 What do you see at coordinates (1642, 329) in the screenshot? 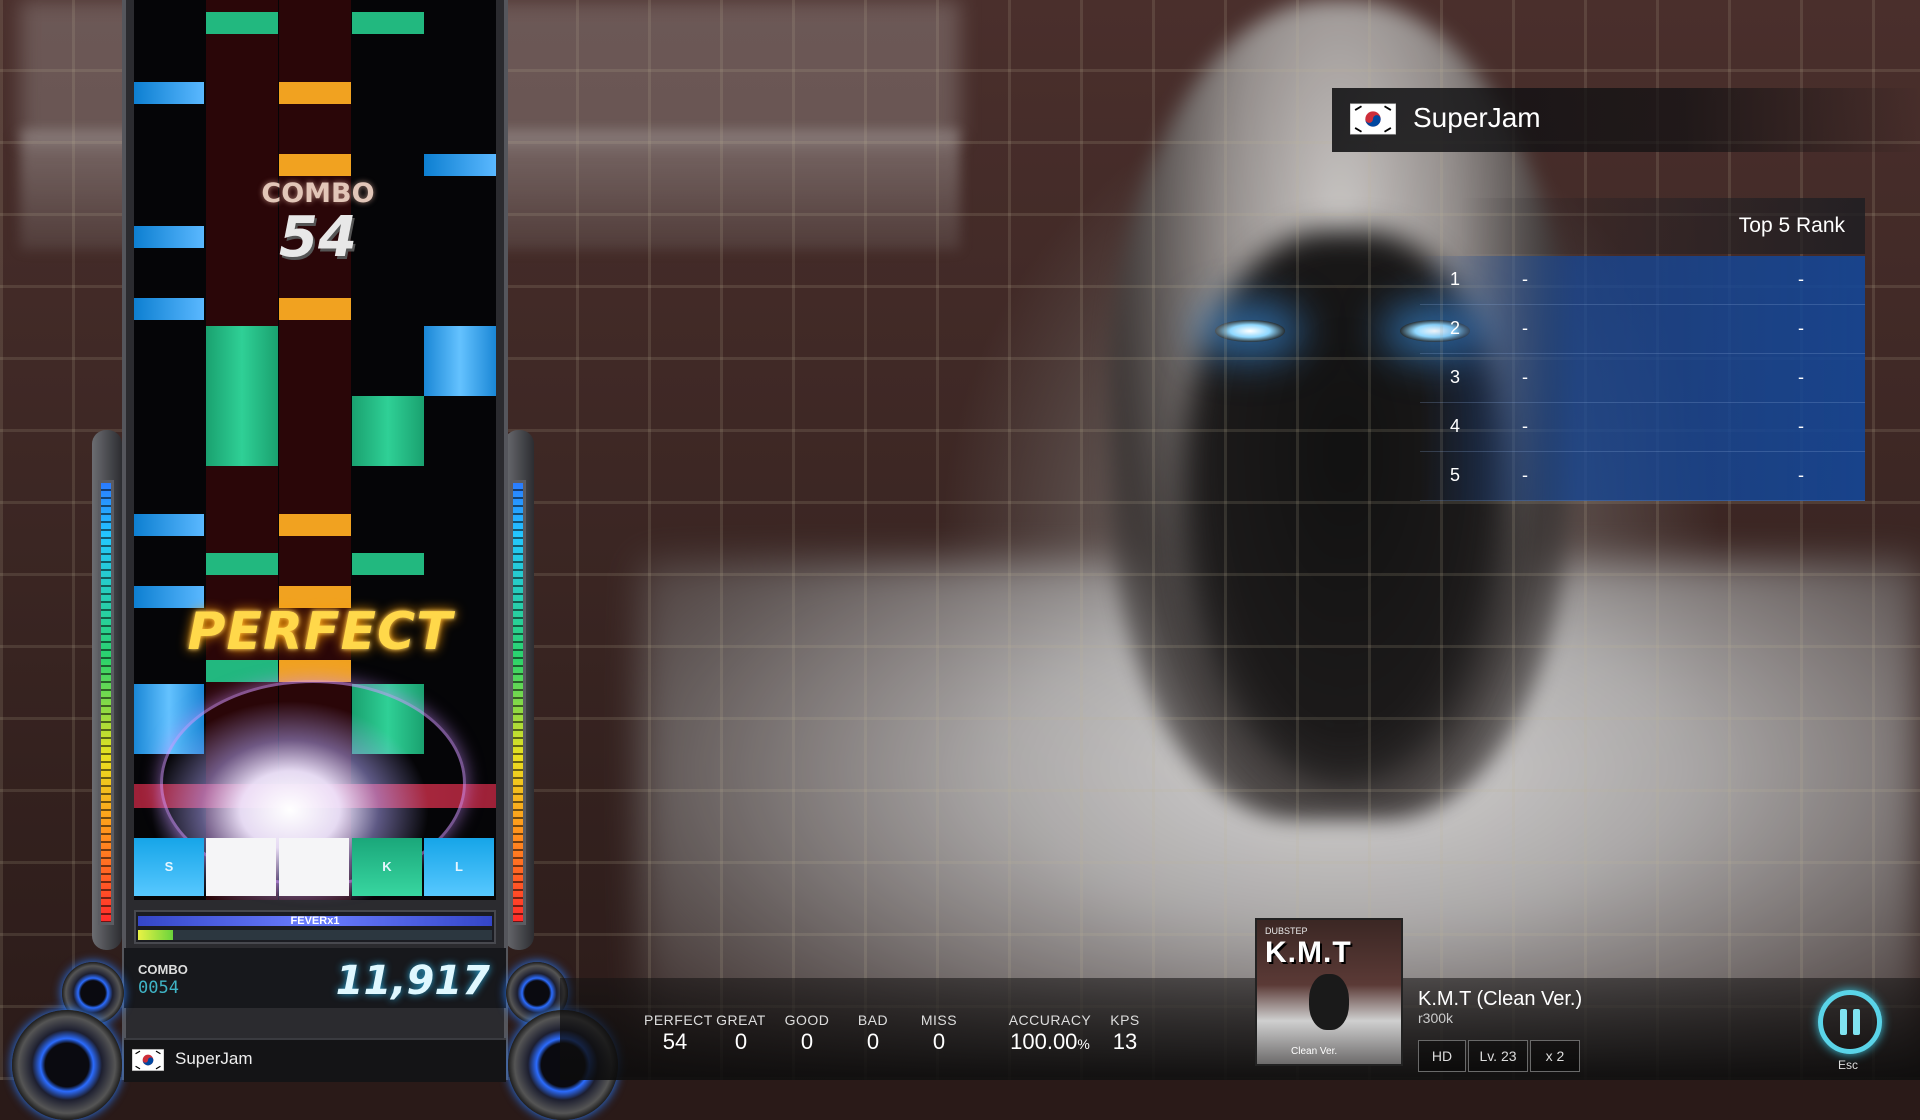
I see `ranking-row: 2 - -` at bounding box center [1642, 329].